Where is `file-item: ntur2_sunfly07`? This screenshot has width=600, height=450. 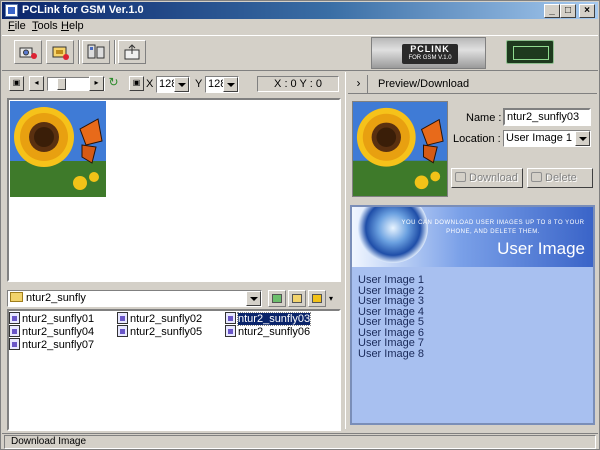 file-item: ntur2_sunfly07 is located at coordinates (51, 345).